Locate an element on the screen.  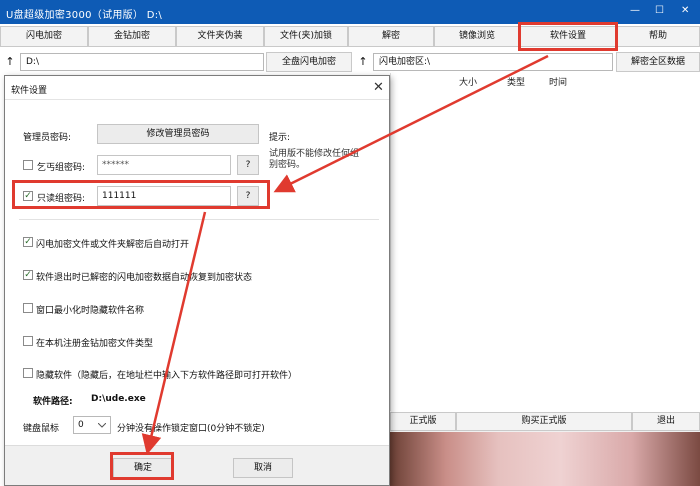
main-bottom-bar: 正式版 购买正式版 退出 is located at coordinates (545, 422).